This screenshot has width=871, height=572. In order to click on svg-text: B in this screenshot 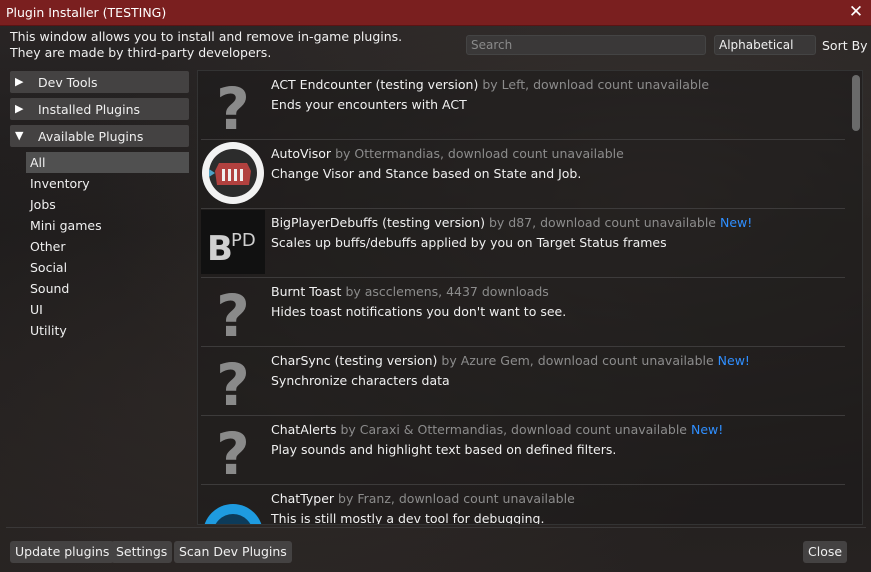, I will do `click(220, 249)`.